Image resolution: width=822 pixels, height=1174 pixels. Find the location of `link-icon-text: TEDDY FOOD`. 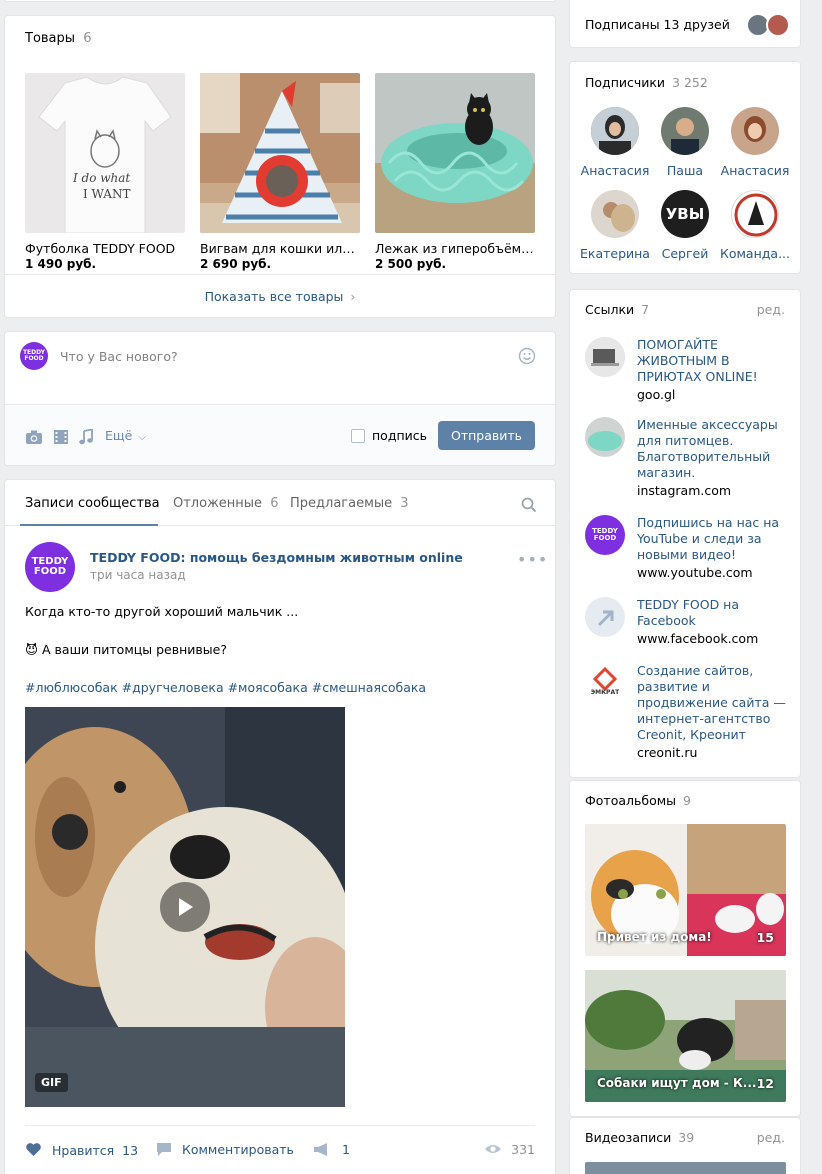

link-icon-text: TEDDY FOOD is located at coordinates (605, 534).